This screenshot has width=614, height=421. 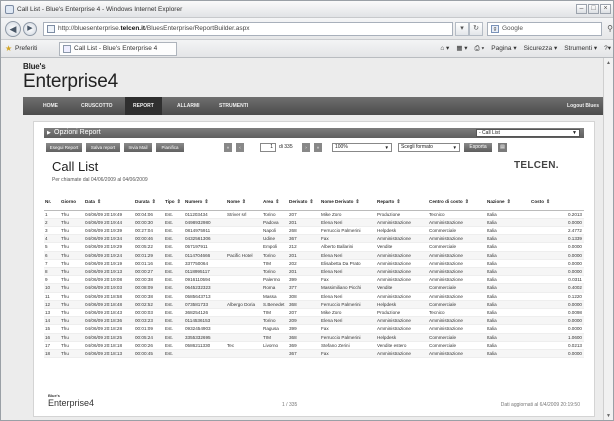 I want to click on nav-report: REPORT, so click(x=143, y=106).